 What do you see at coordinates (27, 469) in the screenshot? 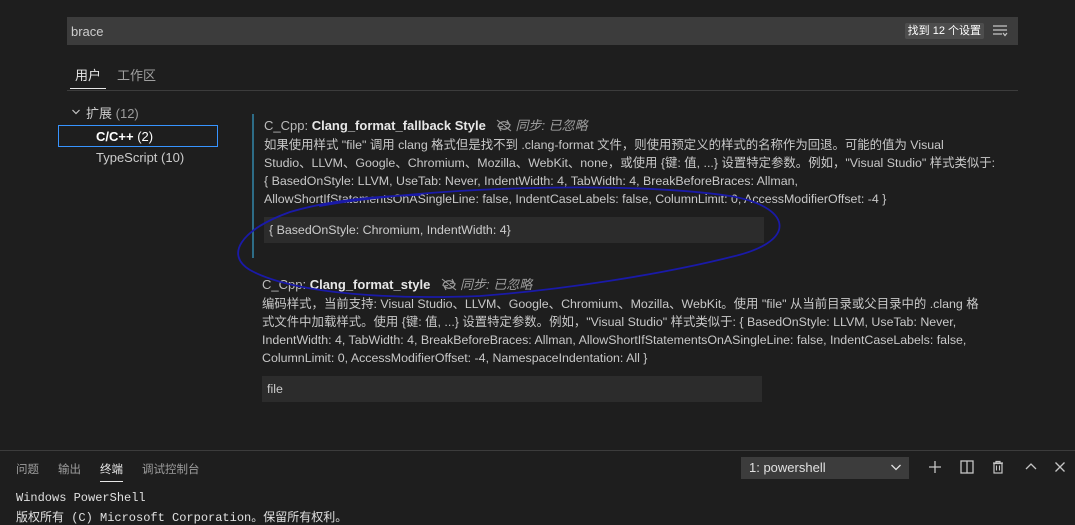
I see `panel-tab-problems: 问题` at bounding box center [27, 469].